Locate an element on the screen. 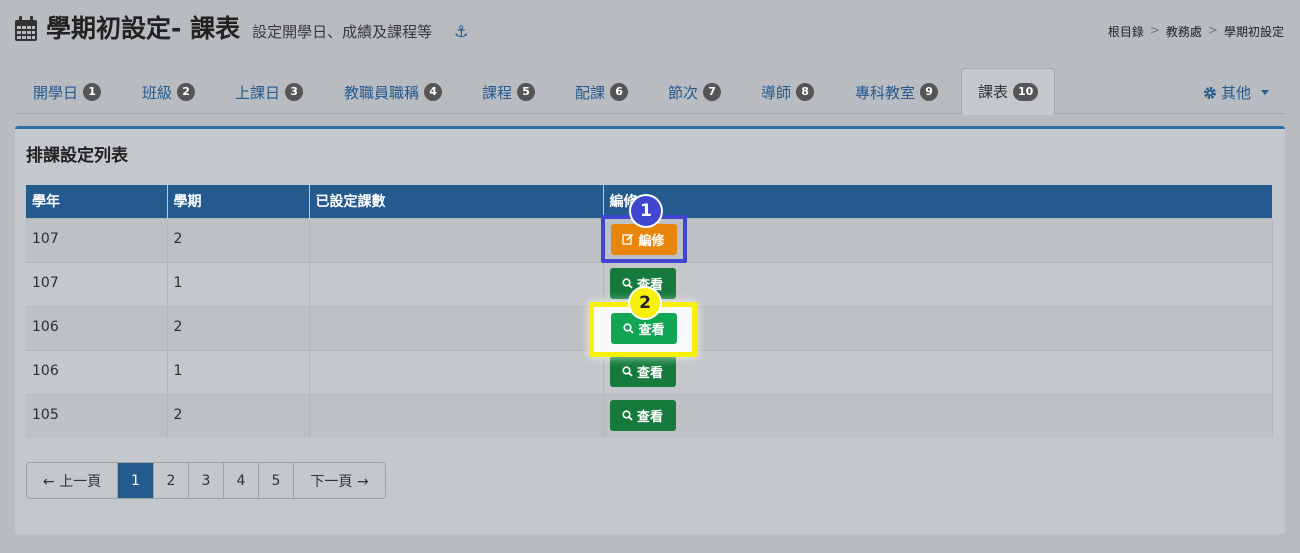  page-5-button: 5 is located at coordinates (276, 480).